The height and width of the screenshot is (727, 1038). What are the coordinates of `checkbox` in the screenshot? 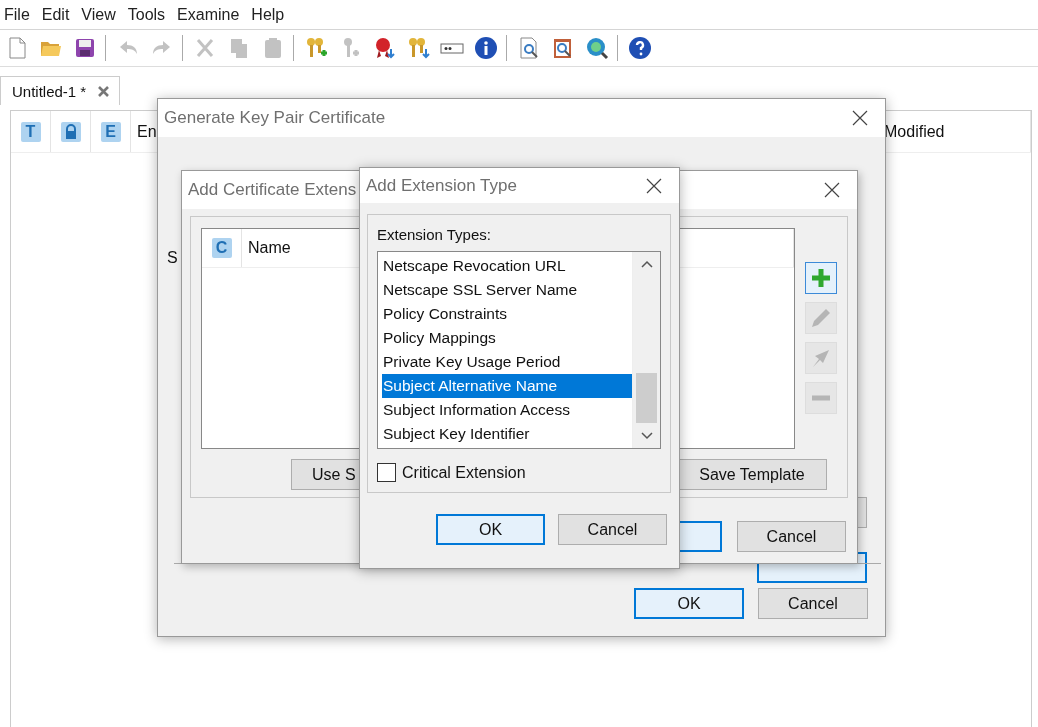 It's located at (386, 472).